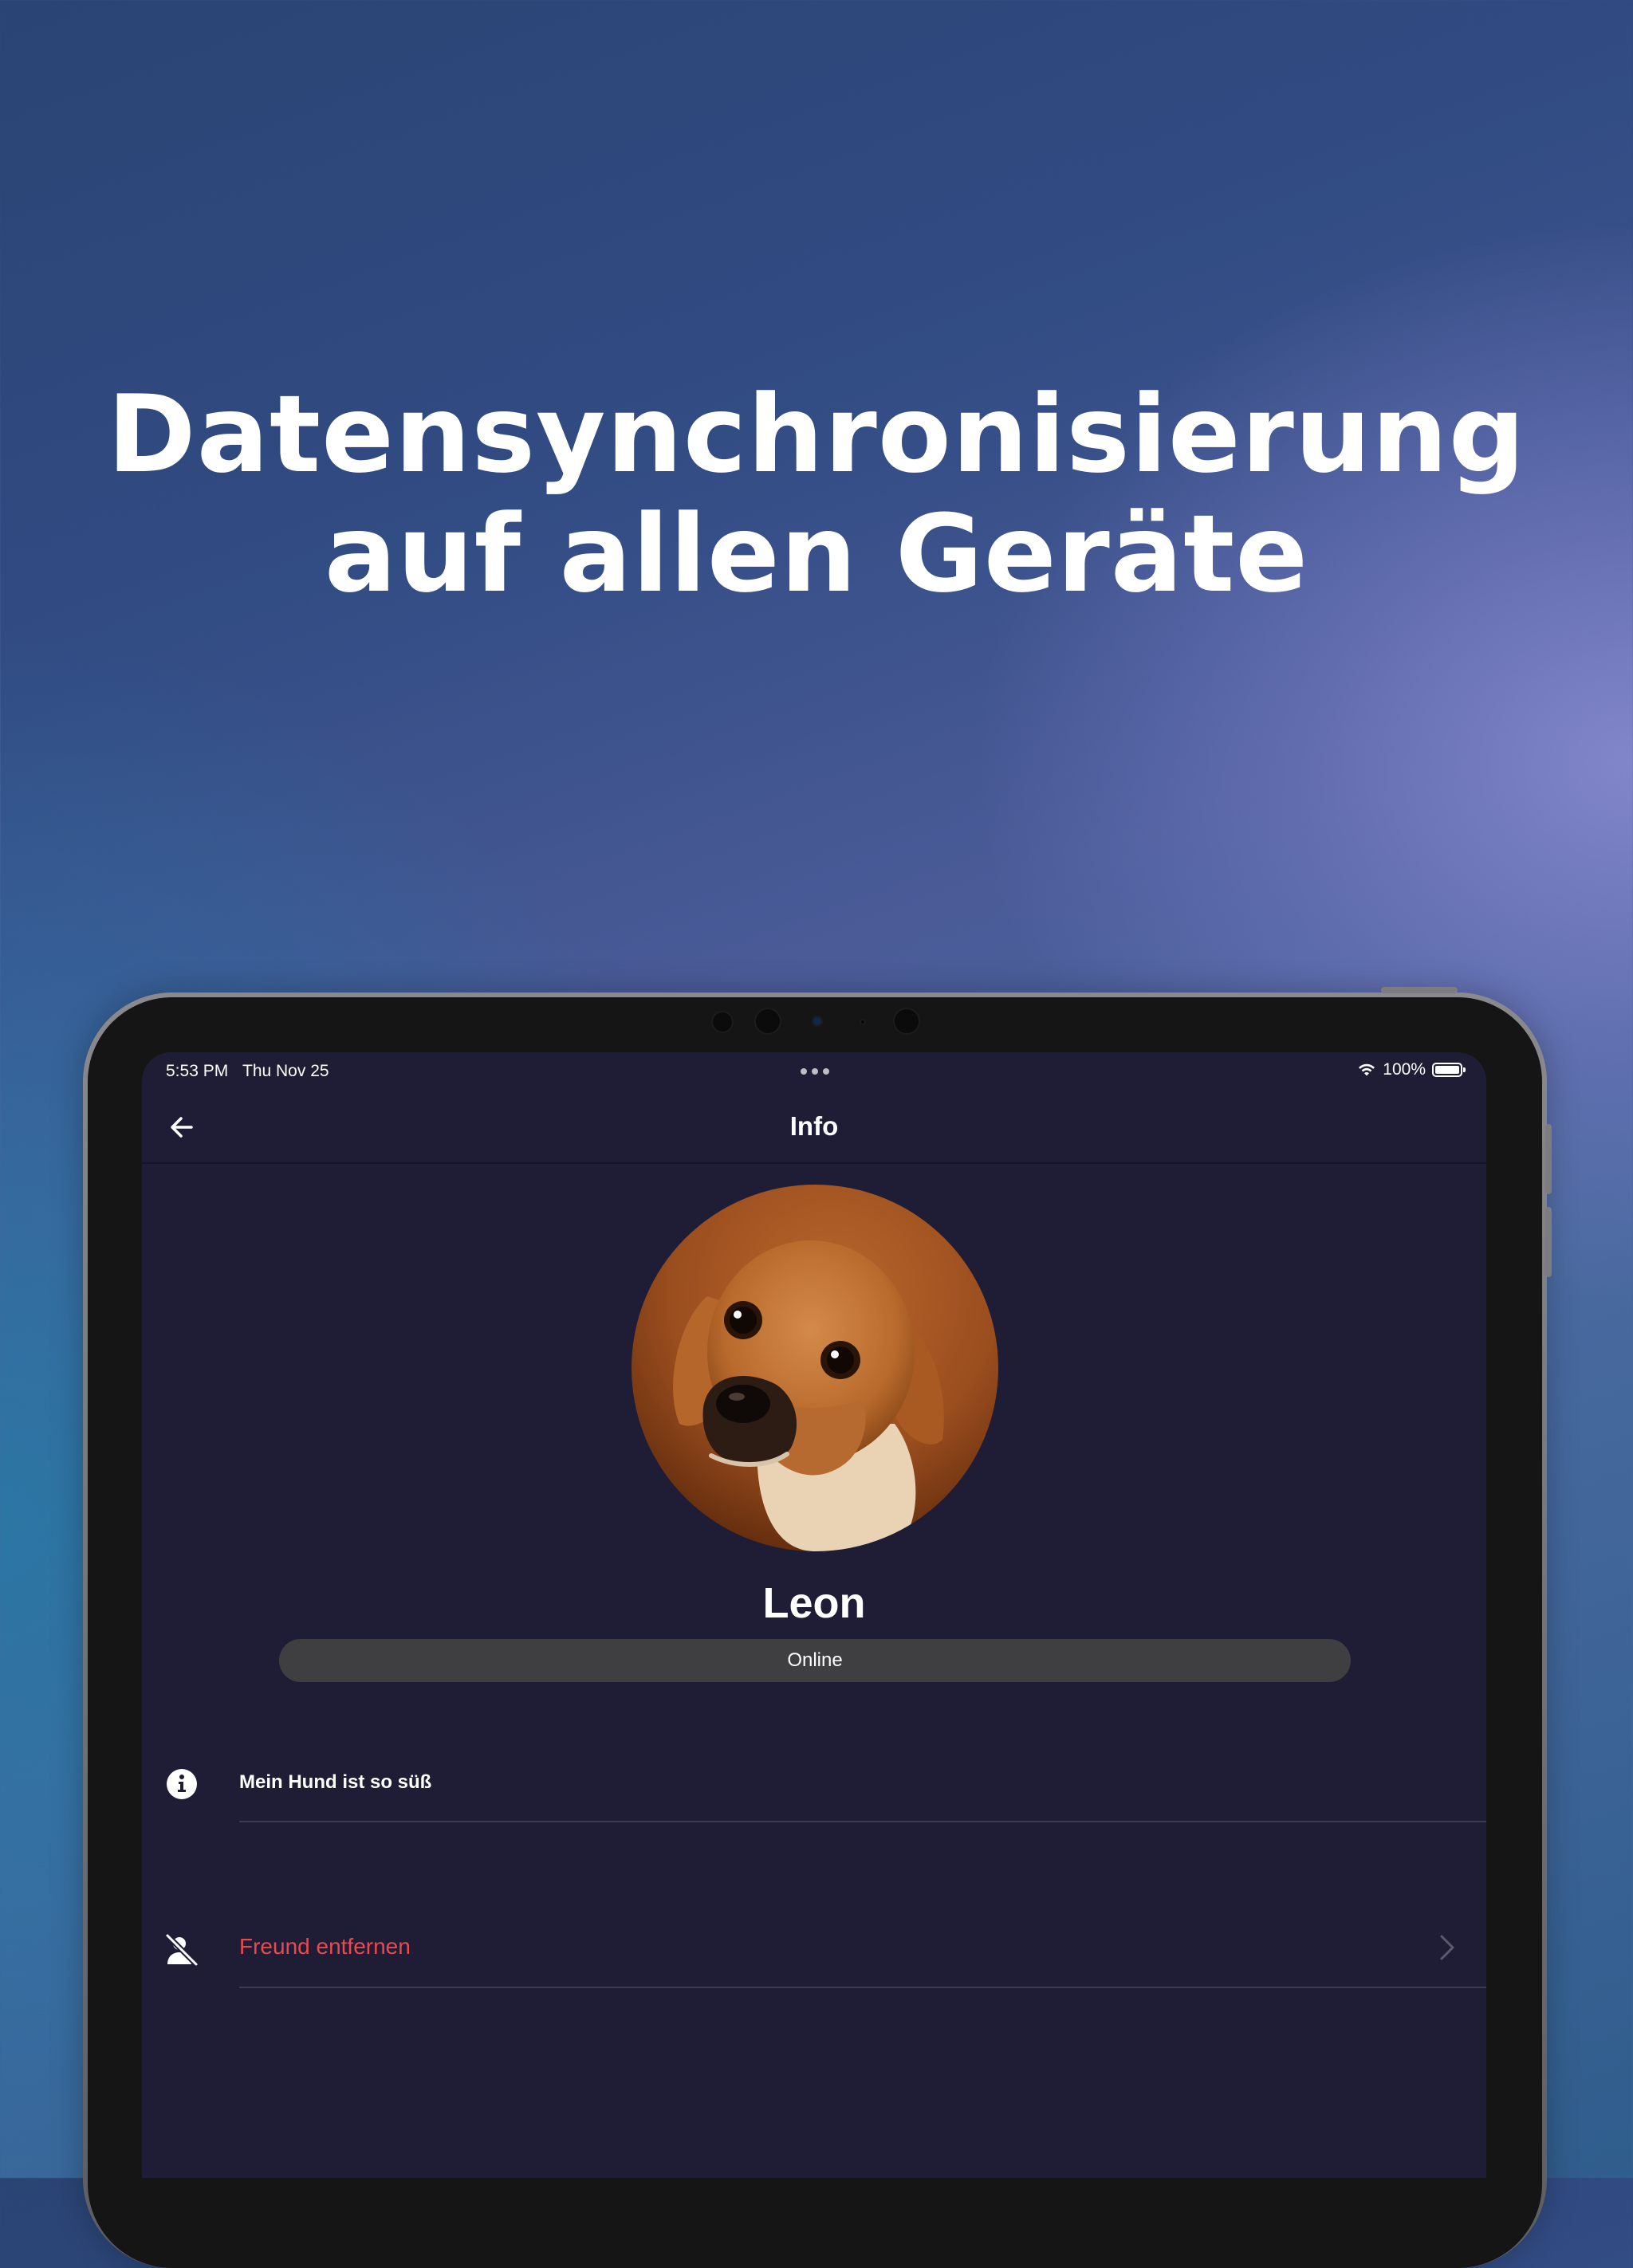 This screenshot has height=2268, width=1633. Describe the element at coordinates (325, 1947) in the screenshot. I see `remove-friend-label: Freund entfernen` at that location.